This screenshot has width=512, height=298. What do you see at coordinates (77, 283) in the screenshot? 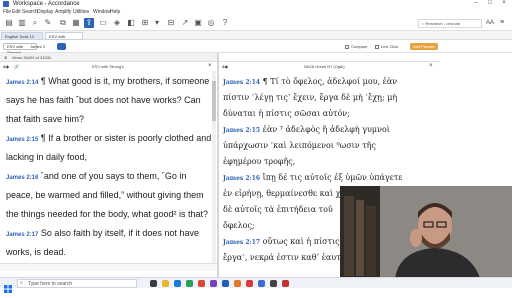
I see `taskbar-search: Type here to search` at bounding box center [77, 283].